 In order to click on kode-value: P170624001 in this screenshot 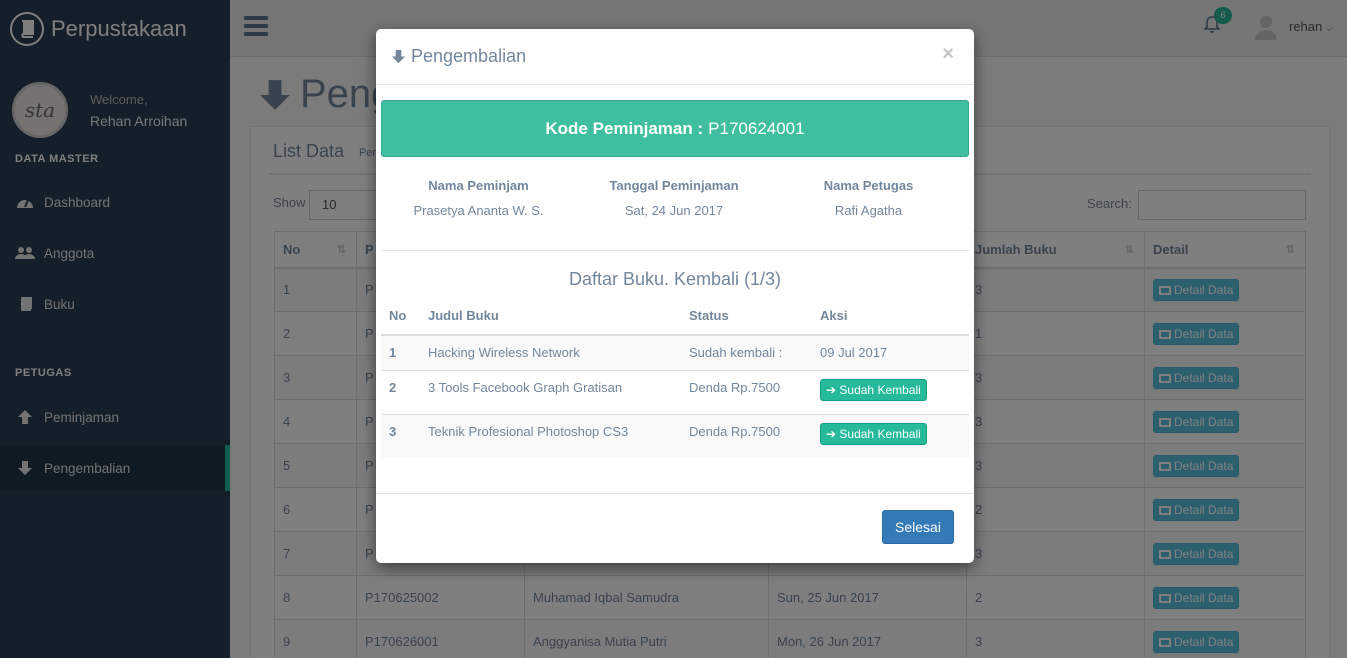, I will do `click(756, 128)`.